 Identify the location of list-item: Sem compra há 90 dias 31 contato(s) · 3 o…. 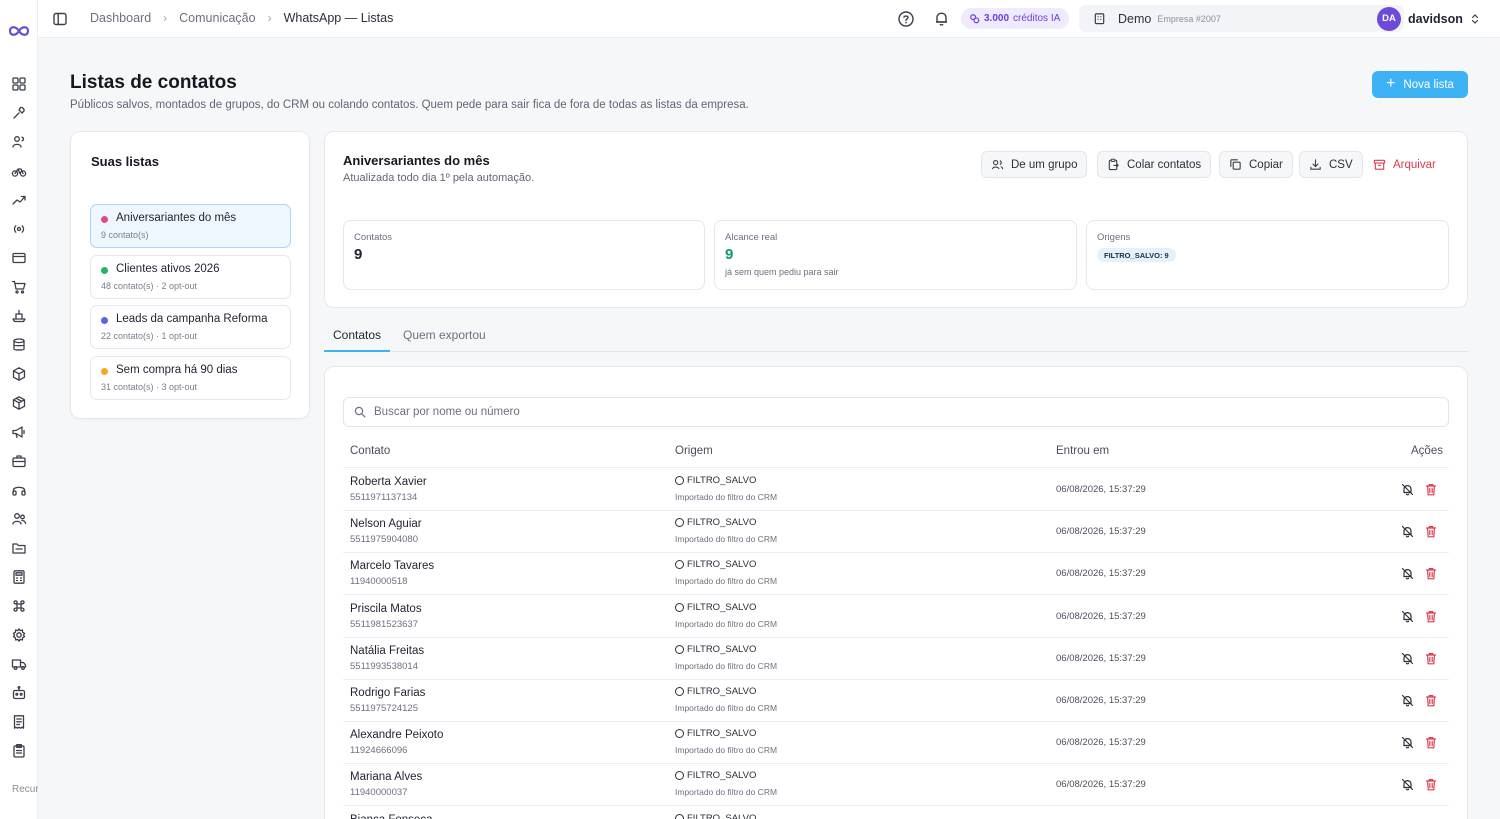
(190, 378).